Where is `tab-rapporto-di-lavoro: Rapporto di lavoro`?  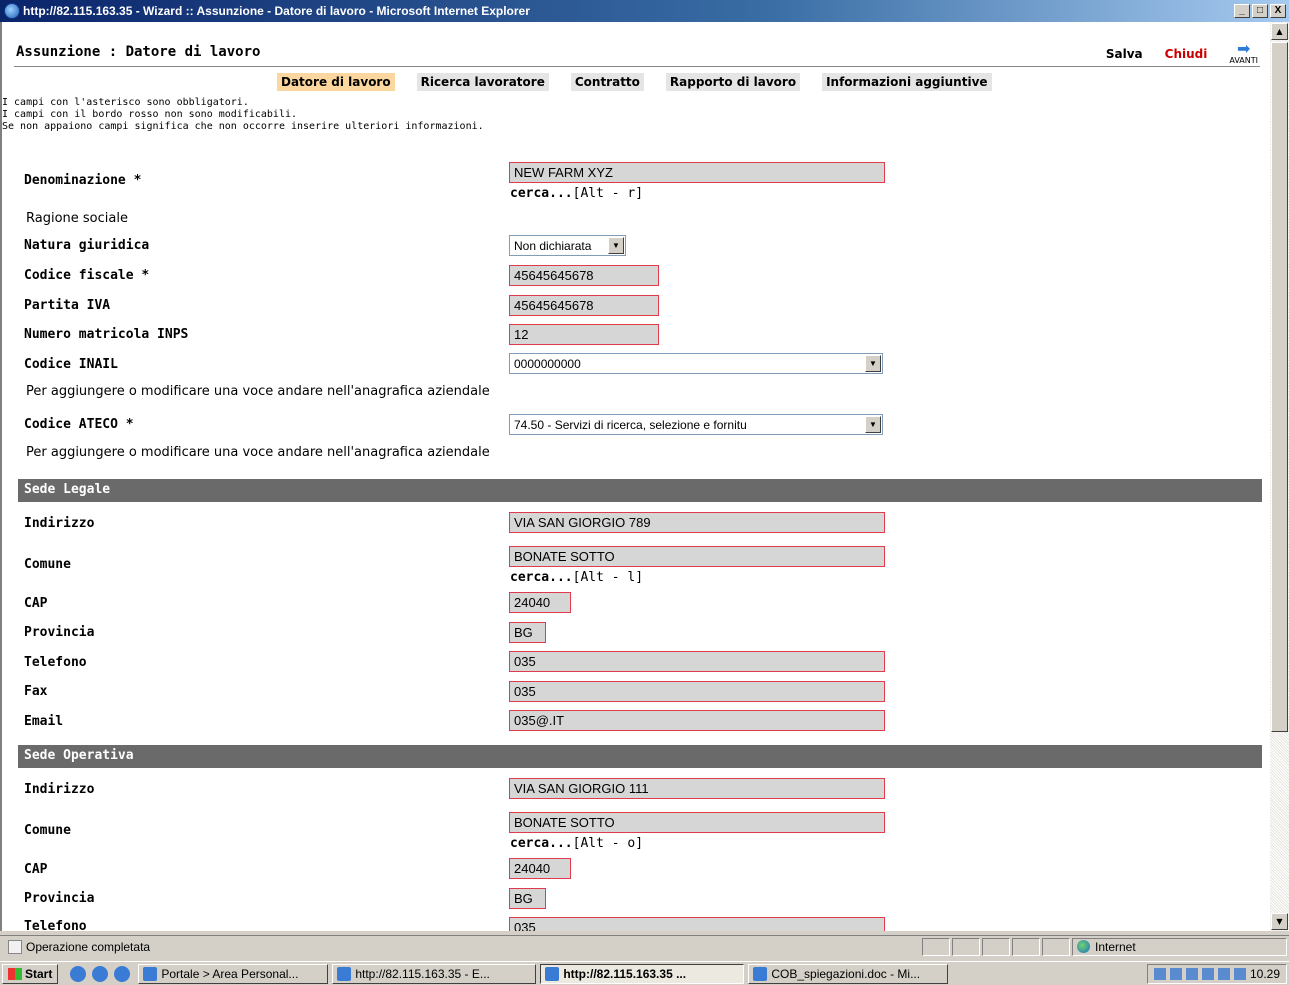 tab-rapporto-di-lavoro: Rapporto di lavoro is located at coordinates (733, 82).